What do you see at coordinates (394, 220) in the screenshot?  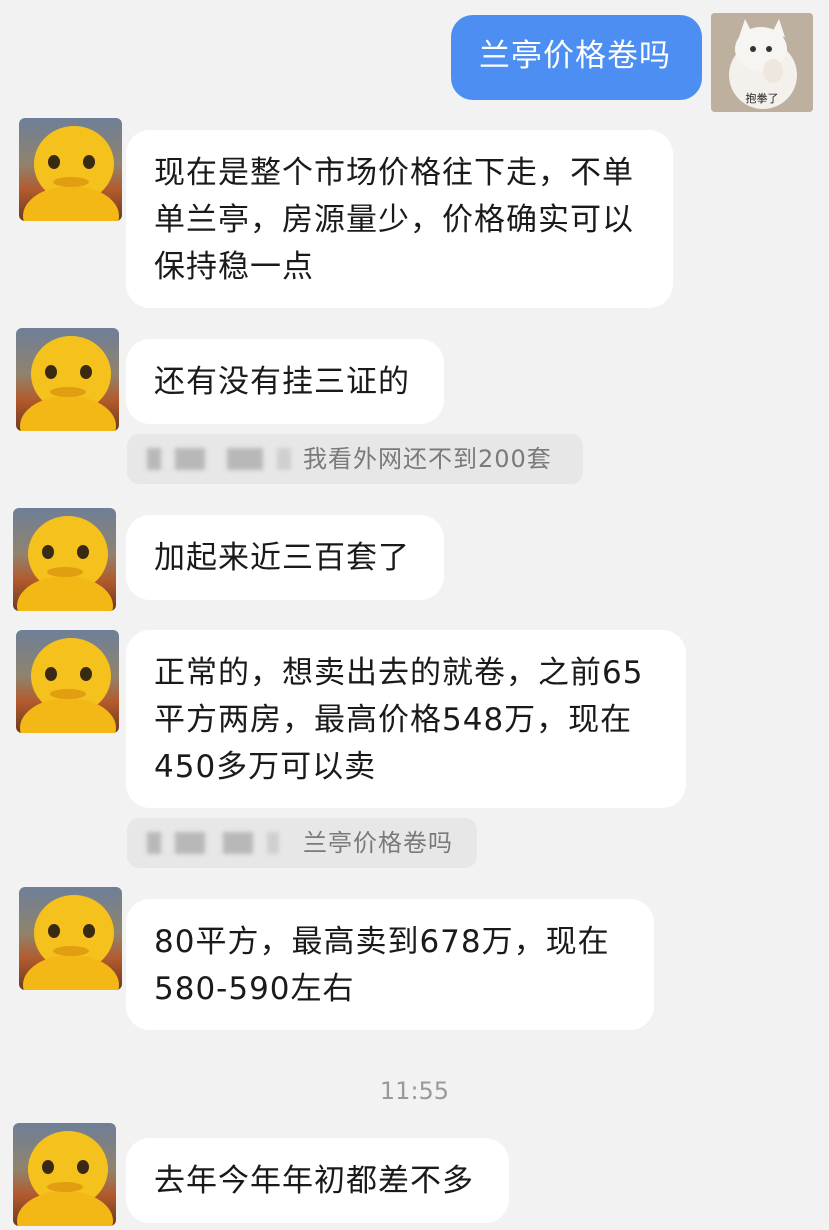 I see `message-text: 现在是整个市场价格往下走，不单单兰亭，房源量少，价格确实可以保持稳一点` at bounding box center [394, 220].